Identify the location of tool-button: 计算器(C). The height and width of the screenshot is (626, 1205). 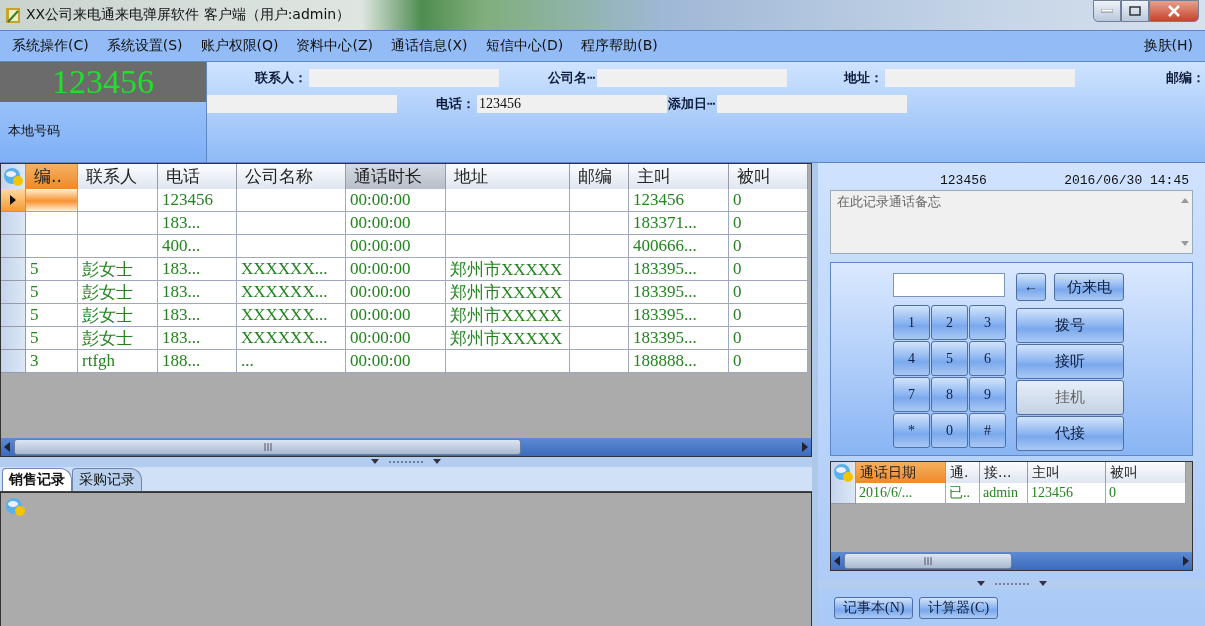
(959, 608).